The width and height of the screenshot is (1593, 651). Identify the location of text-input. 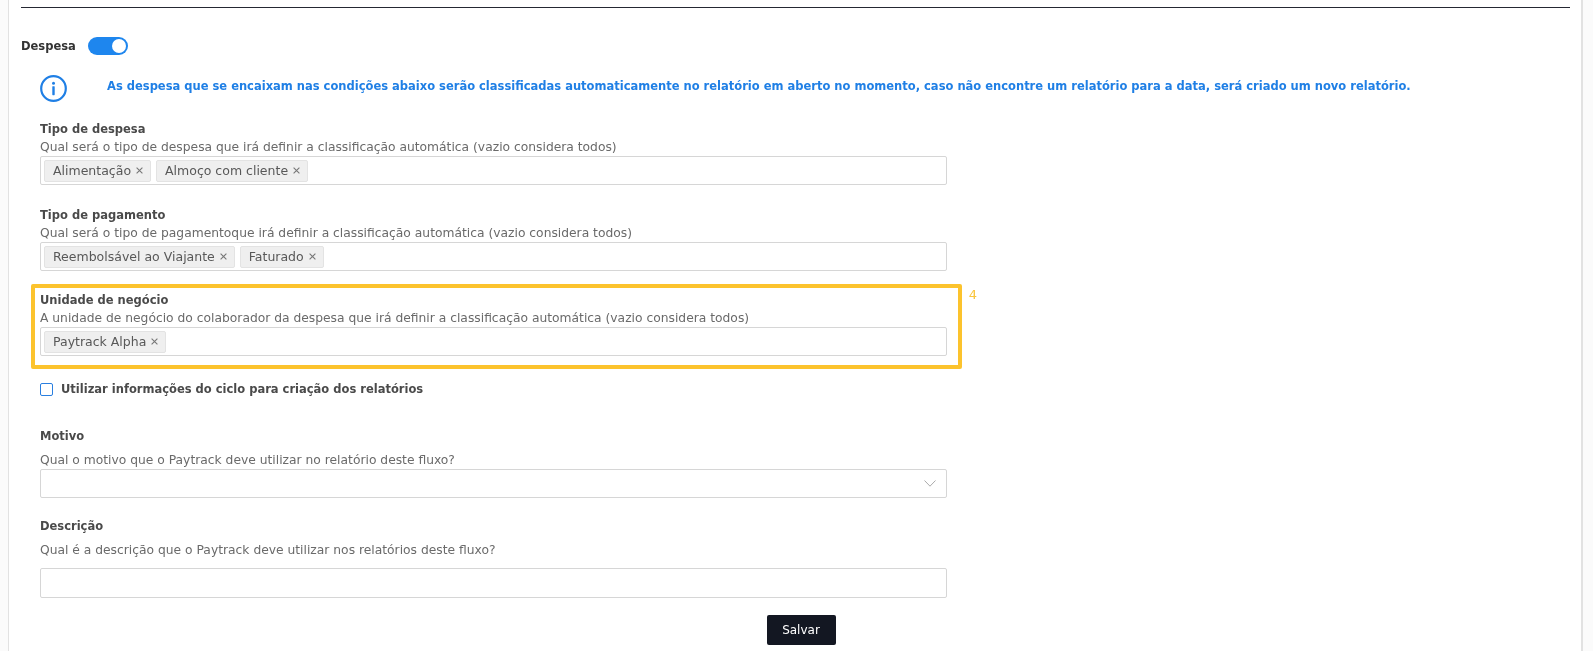
(493, 583).